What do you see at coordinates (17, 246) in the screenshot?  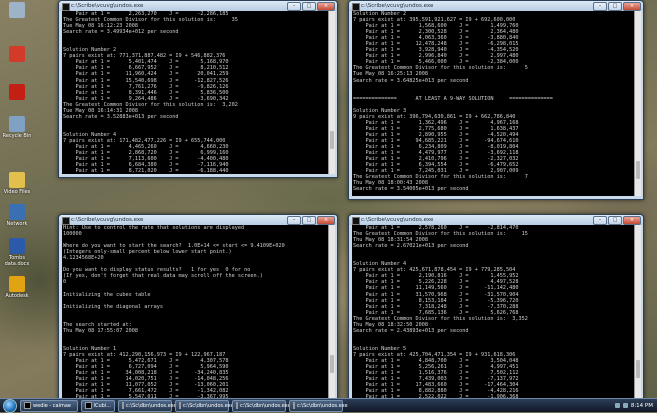 I see `word-doc-icon` at bounding box center [17, 246].